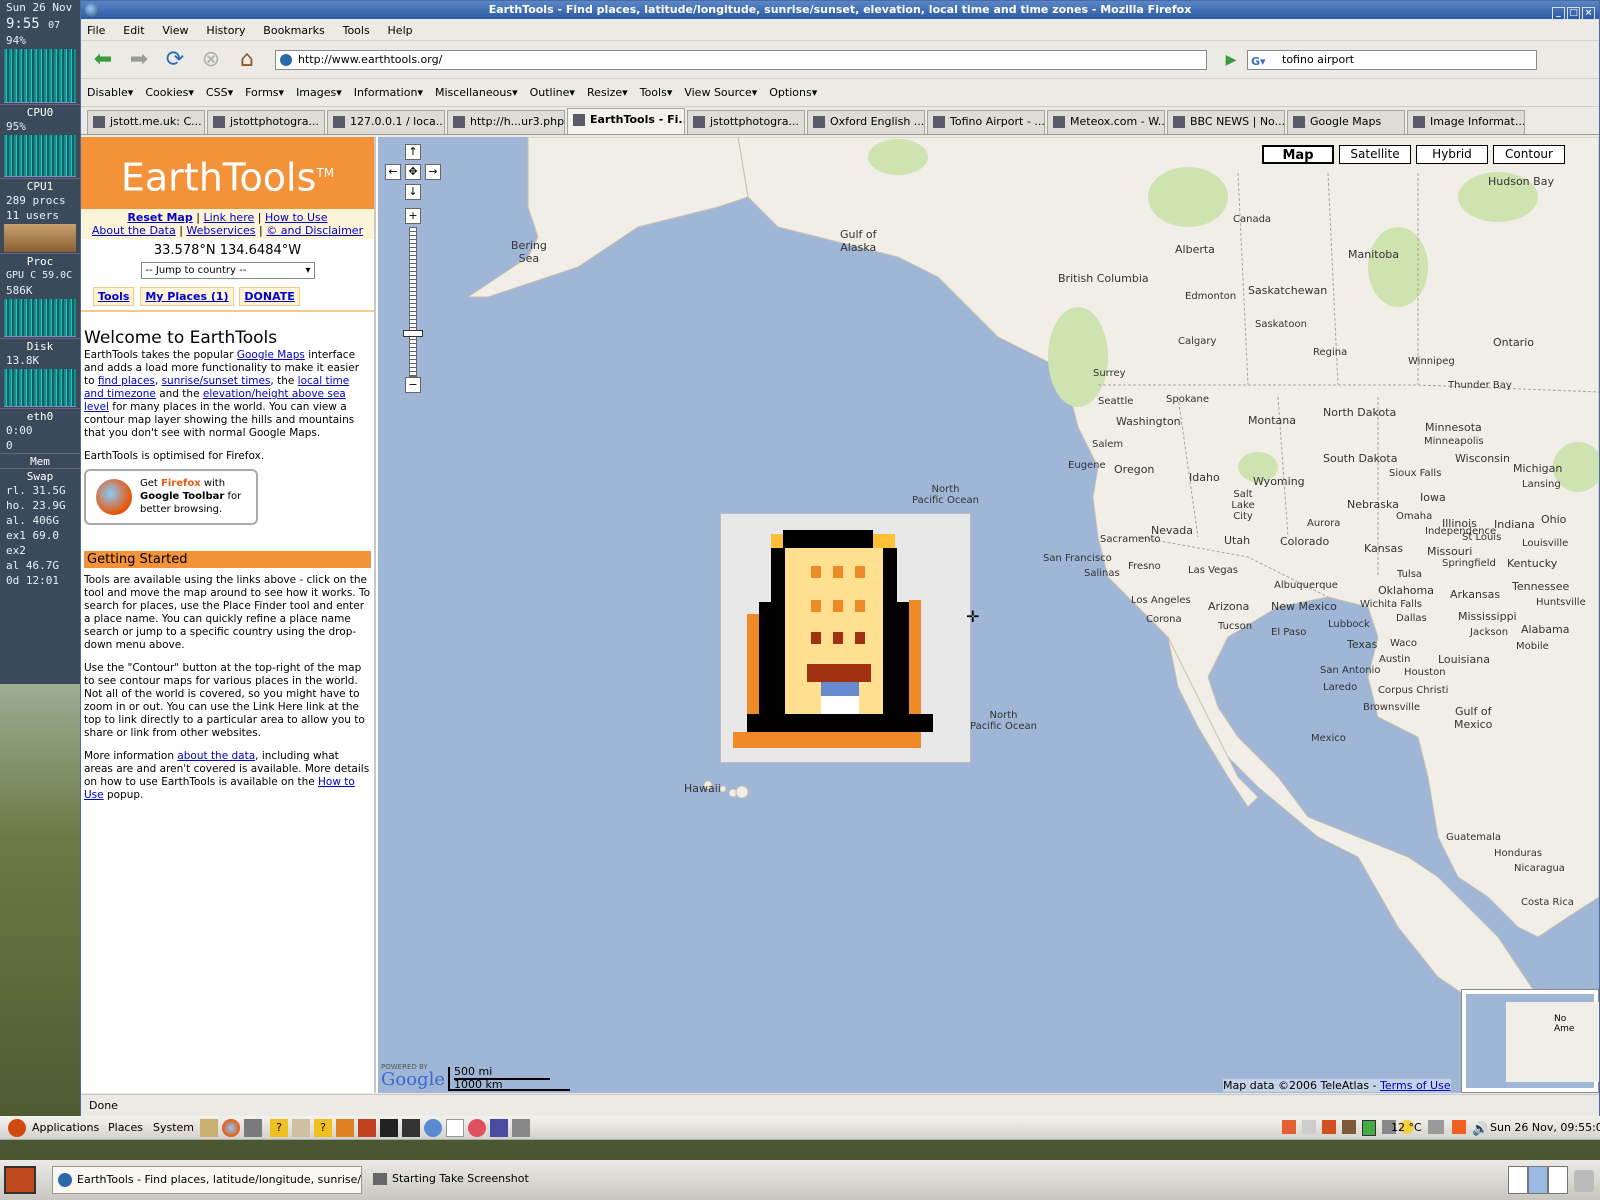 The image size is (1600, 1200). What do you see at coordinates (793, 92) in the screenshot?
I see `dev-options: Options▾` at bounding box center [793, 92].